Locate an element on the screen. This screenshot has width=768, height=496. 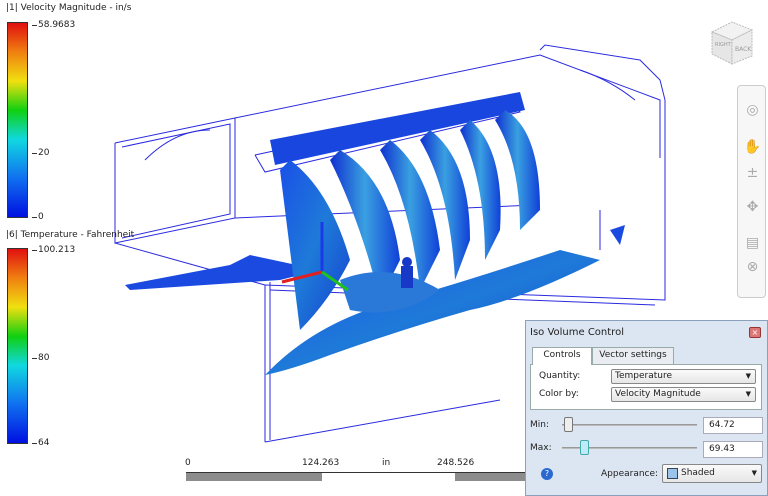
velocity-color-bar is located at coordinates (17, 120).